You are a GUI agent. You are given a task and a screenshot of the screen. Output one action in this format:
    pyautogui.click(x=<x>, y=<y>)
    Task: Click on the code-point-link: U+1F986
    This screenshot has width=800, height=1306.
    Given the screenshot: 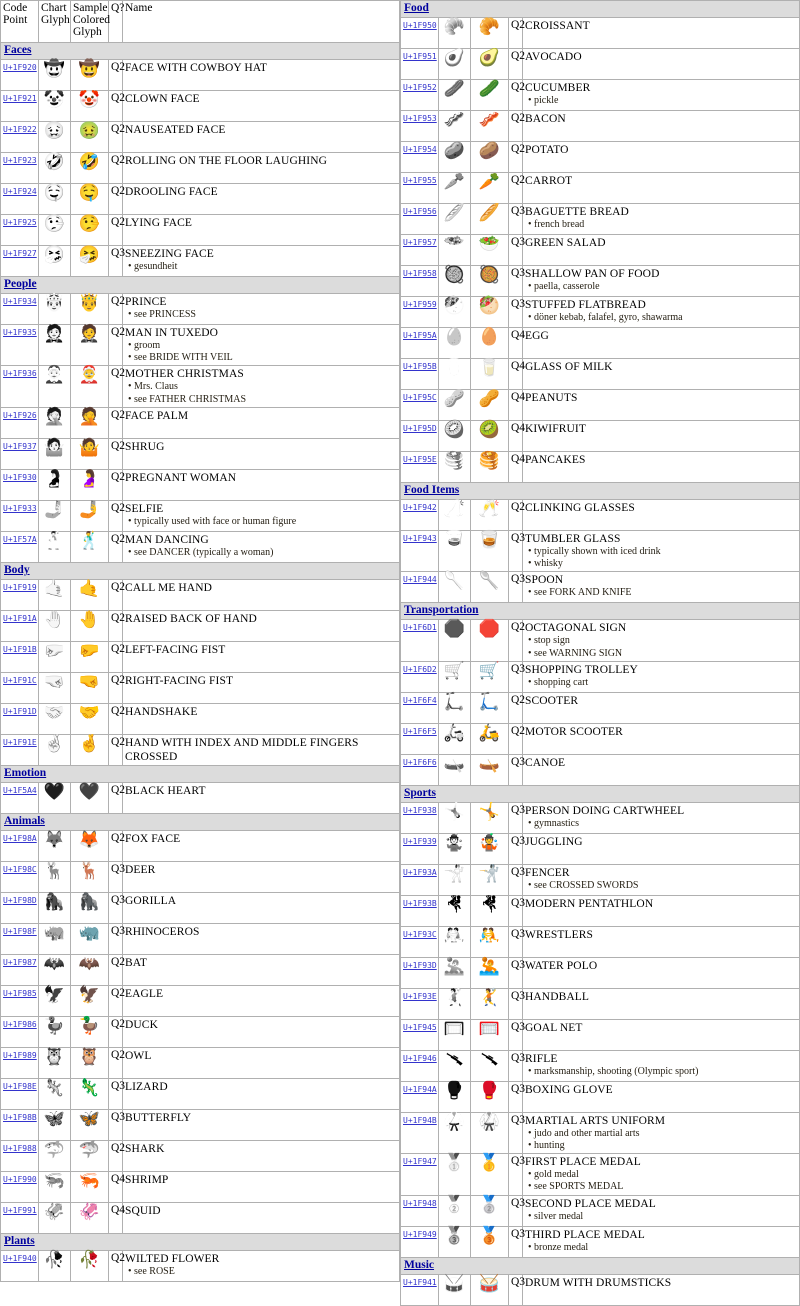 What is the action you would take?
    pyautogui.click(x=20, y=1024)
    